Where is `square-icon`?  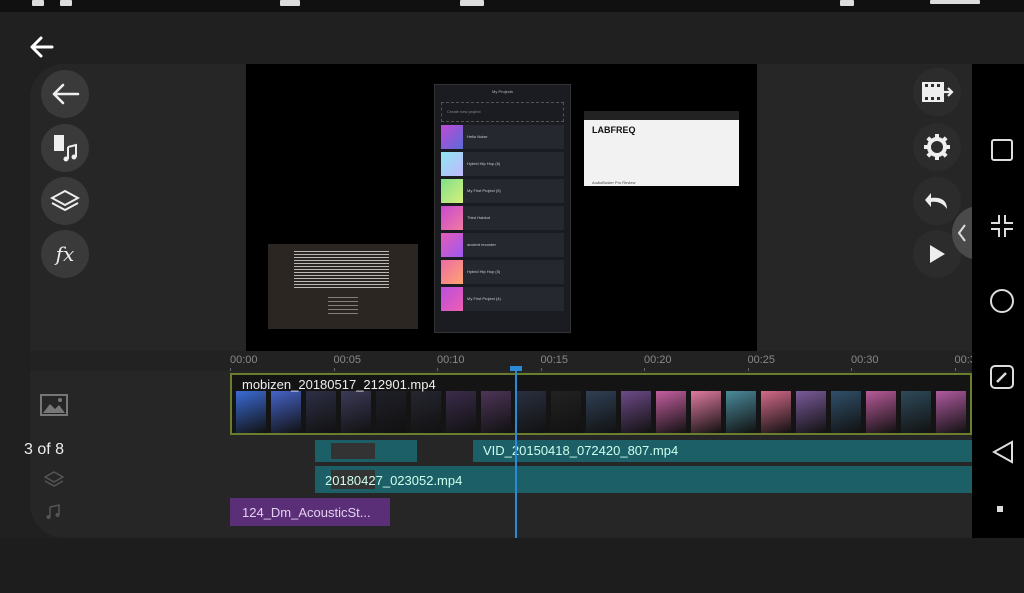
square-icon is located at coordinates (1002, 150).